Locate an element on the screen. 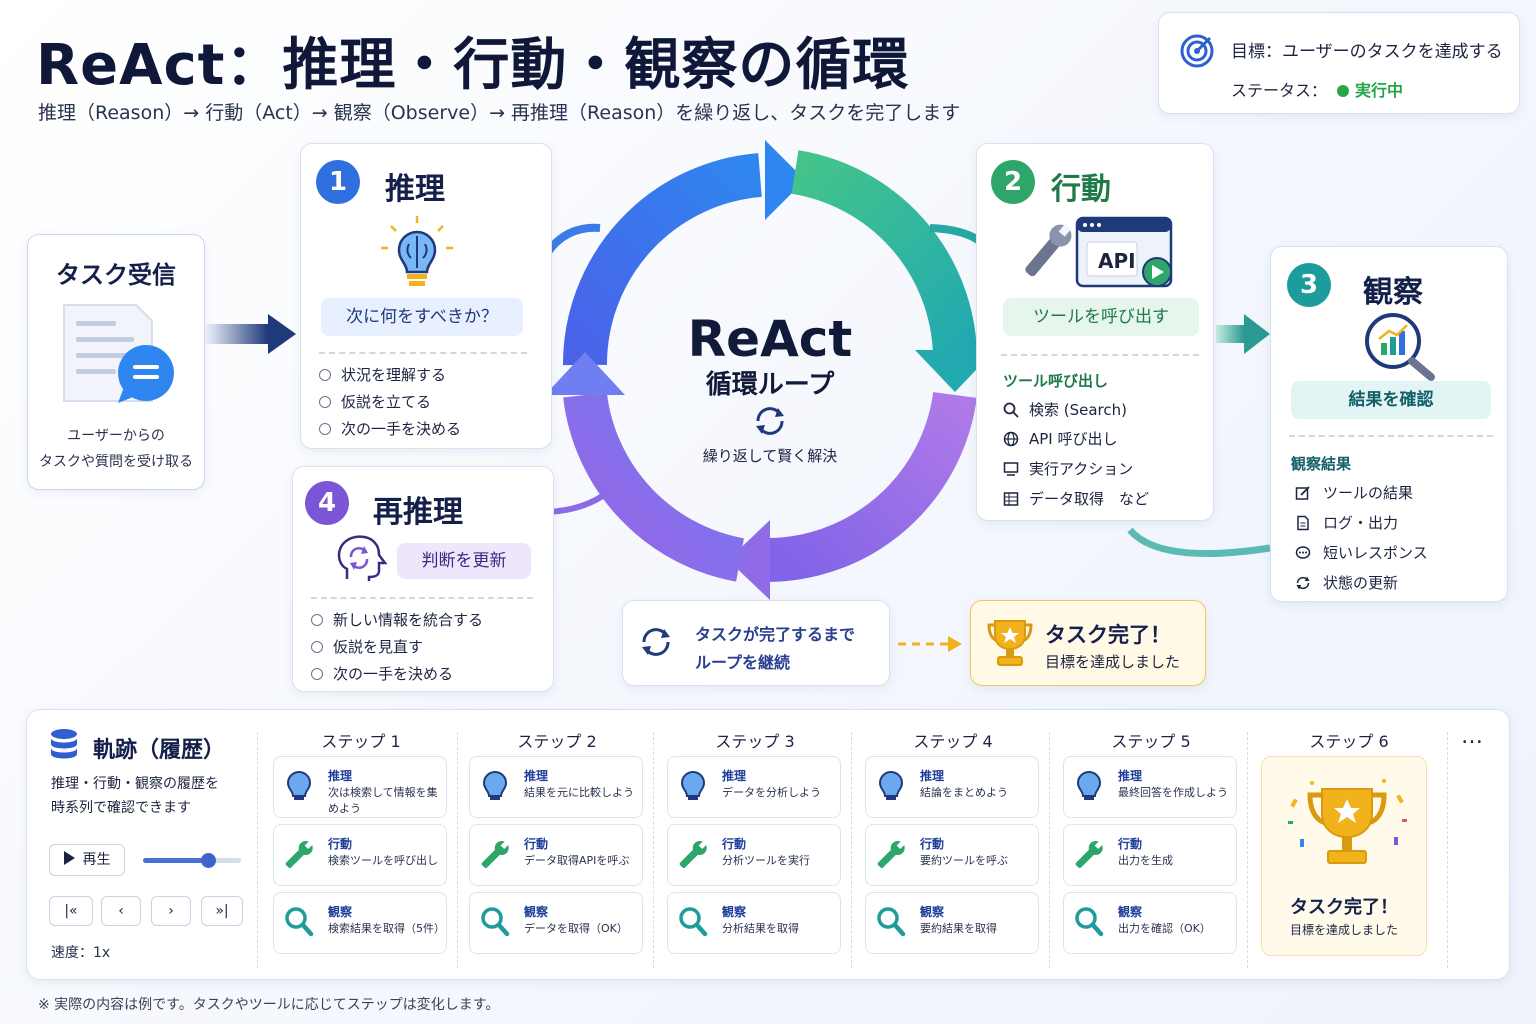 This screenshot has width=1536, height=1024. rereason-card: 4 再推理 判断を更新 新しい情報を統合する 仮説を見直す 次の一手を決める is located at coordinates (423, 579).